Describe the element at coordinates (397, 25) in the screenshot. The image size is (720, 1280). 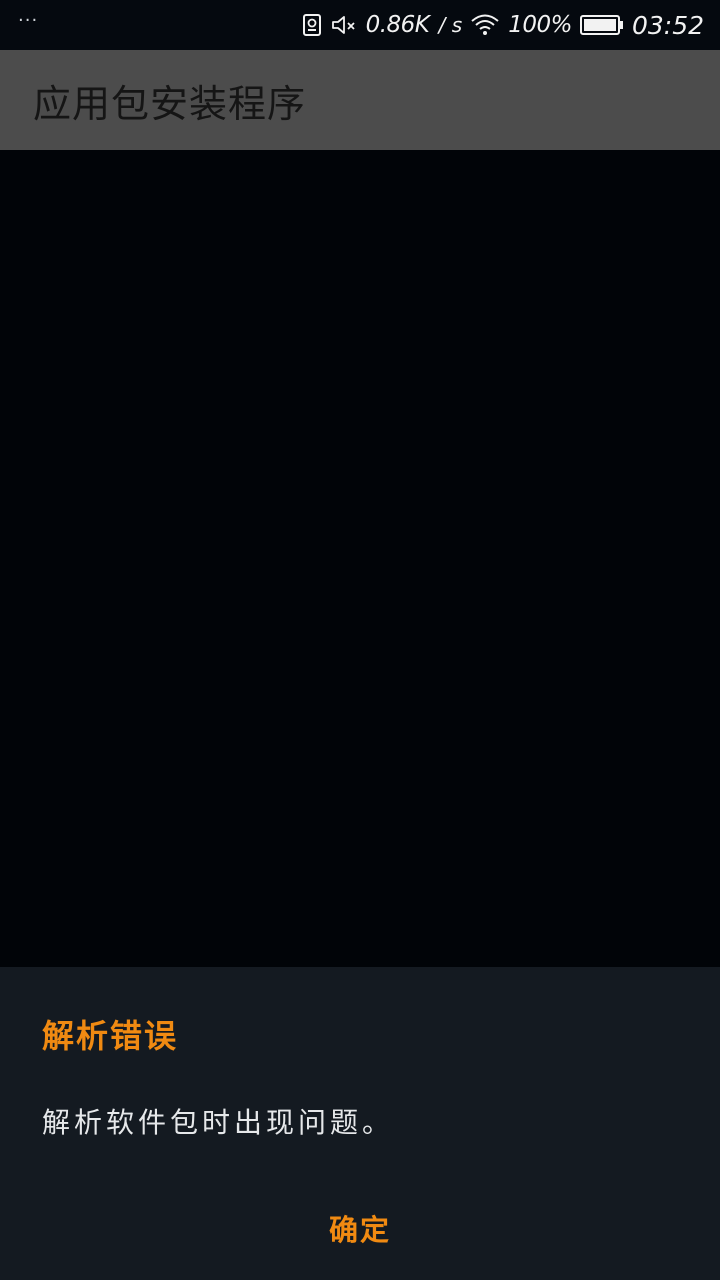
I see `network-speed-value: 0.86K` at that location.